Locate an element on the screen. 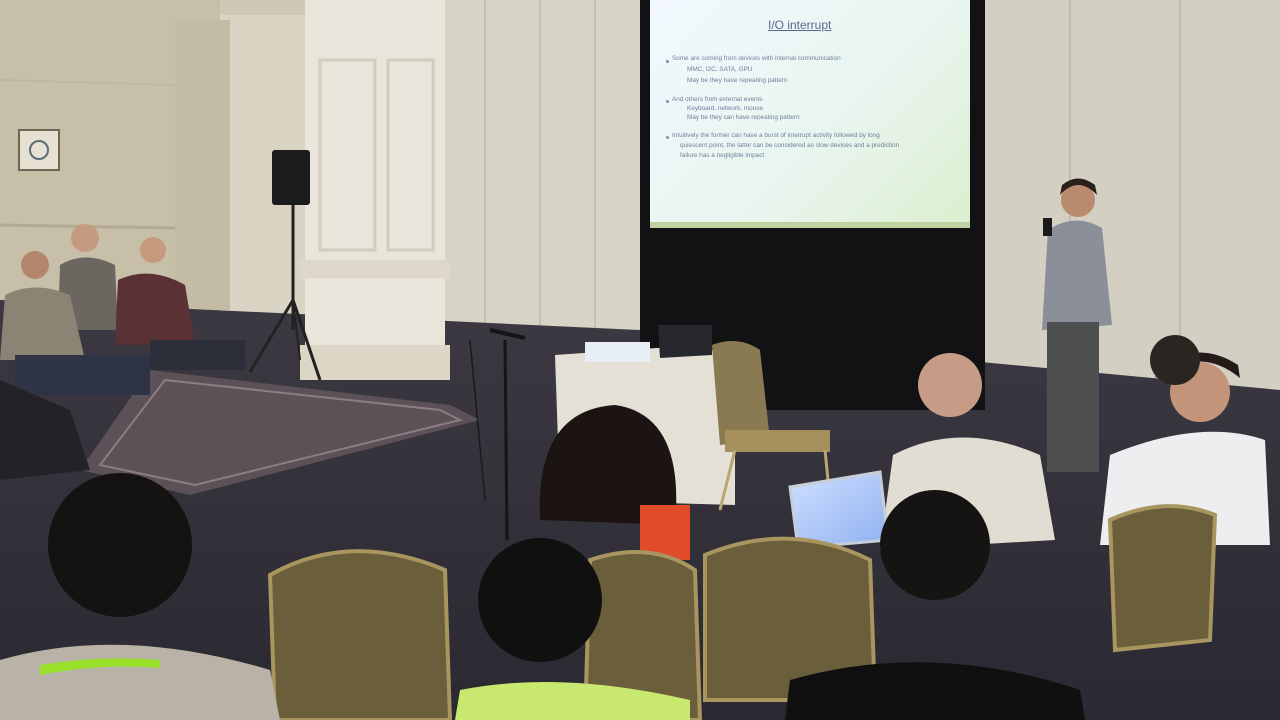  slide-bullet-2-sub-1: Keyboard, network, mouse is located at coordinates (725, 108).